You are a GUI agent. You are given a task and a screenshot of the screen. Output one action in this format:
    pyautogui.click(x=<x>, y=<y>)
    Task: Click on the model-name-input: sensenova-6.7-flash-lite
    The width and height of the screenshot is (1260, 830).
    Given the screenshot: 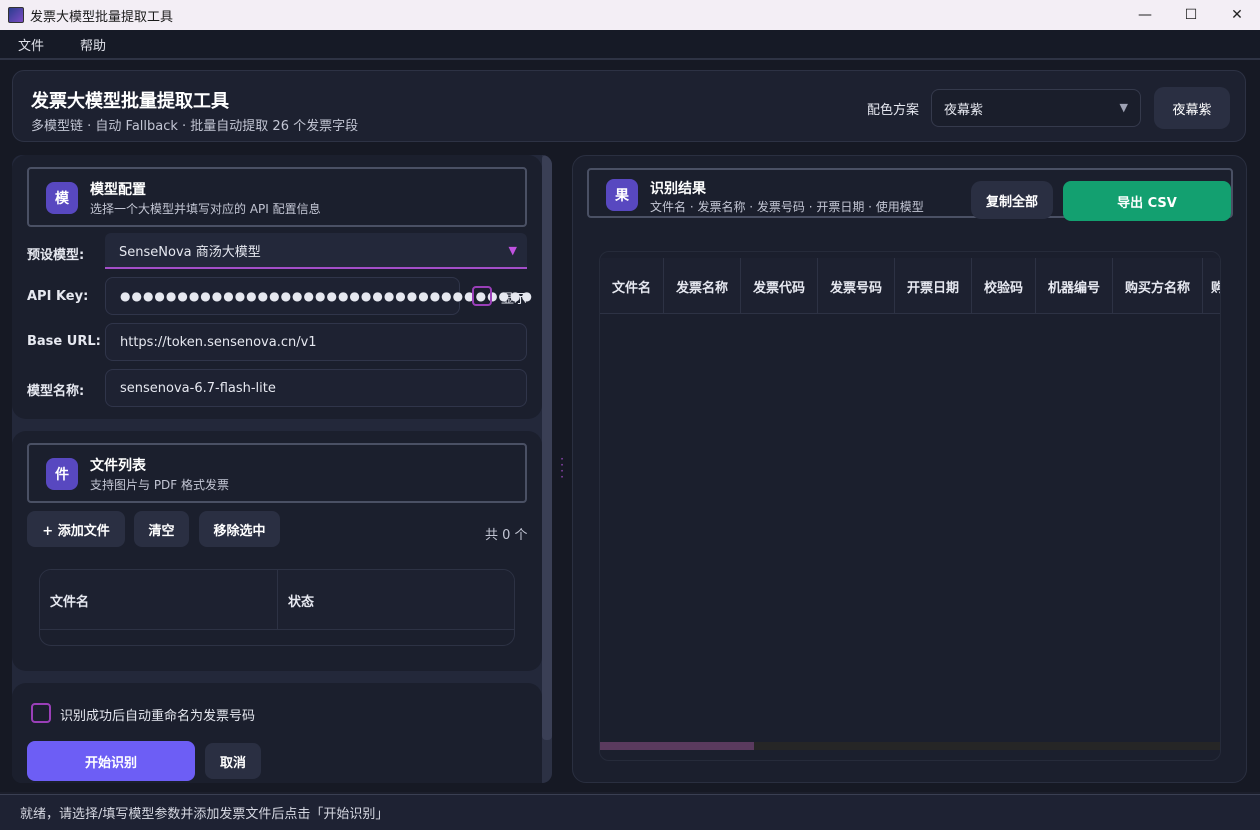 What is the action you would take?
    pyautogui.click(x=316, y=388)
    